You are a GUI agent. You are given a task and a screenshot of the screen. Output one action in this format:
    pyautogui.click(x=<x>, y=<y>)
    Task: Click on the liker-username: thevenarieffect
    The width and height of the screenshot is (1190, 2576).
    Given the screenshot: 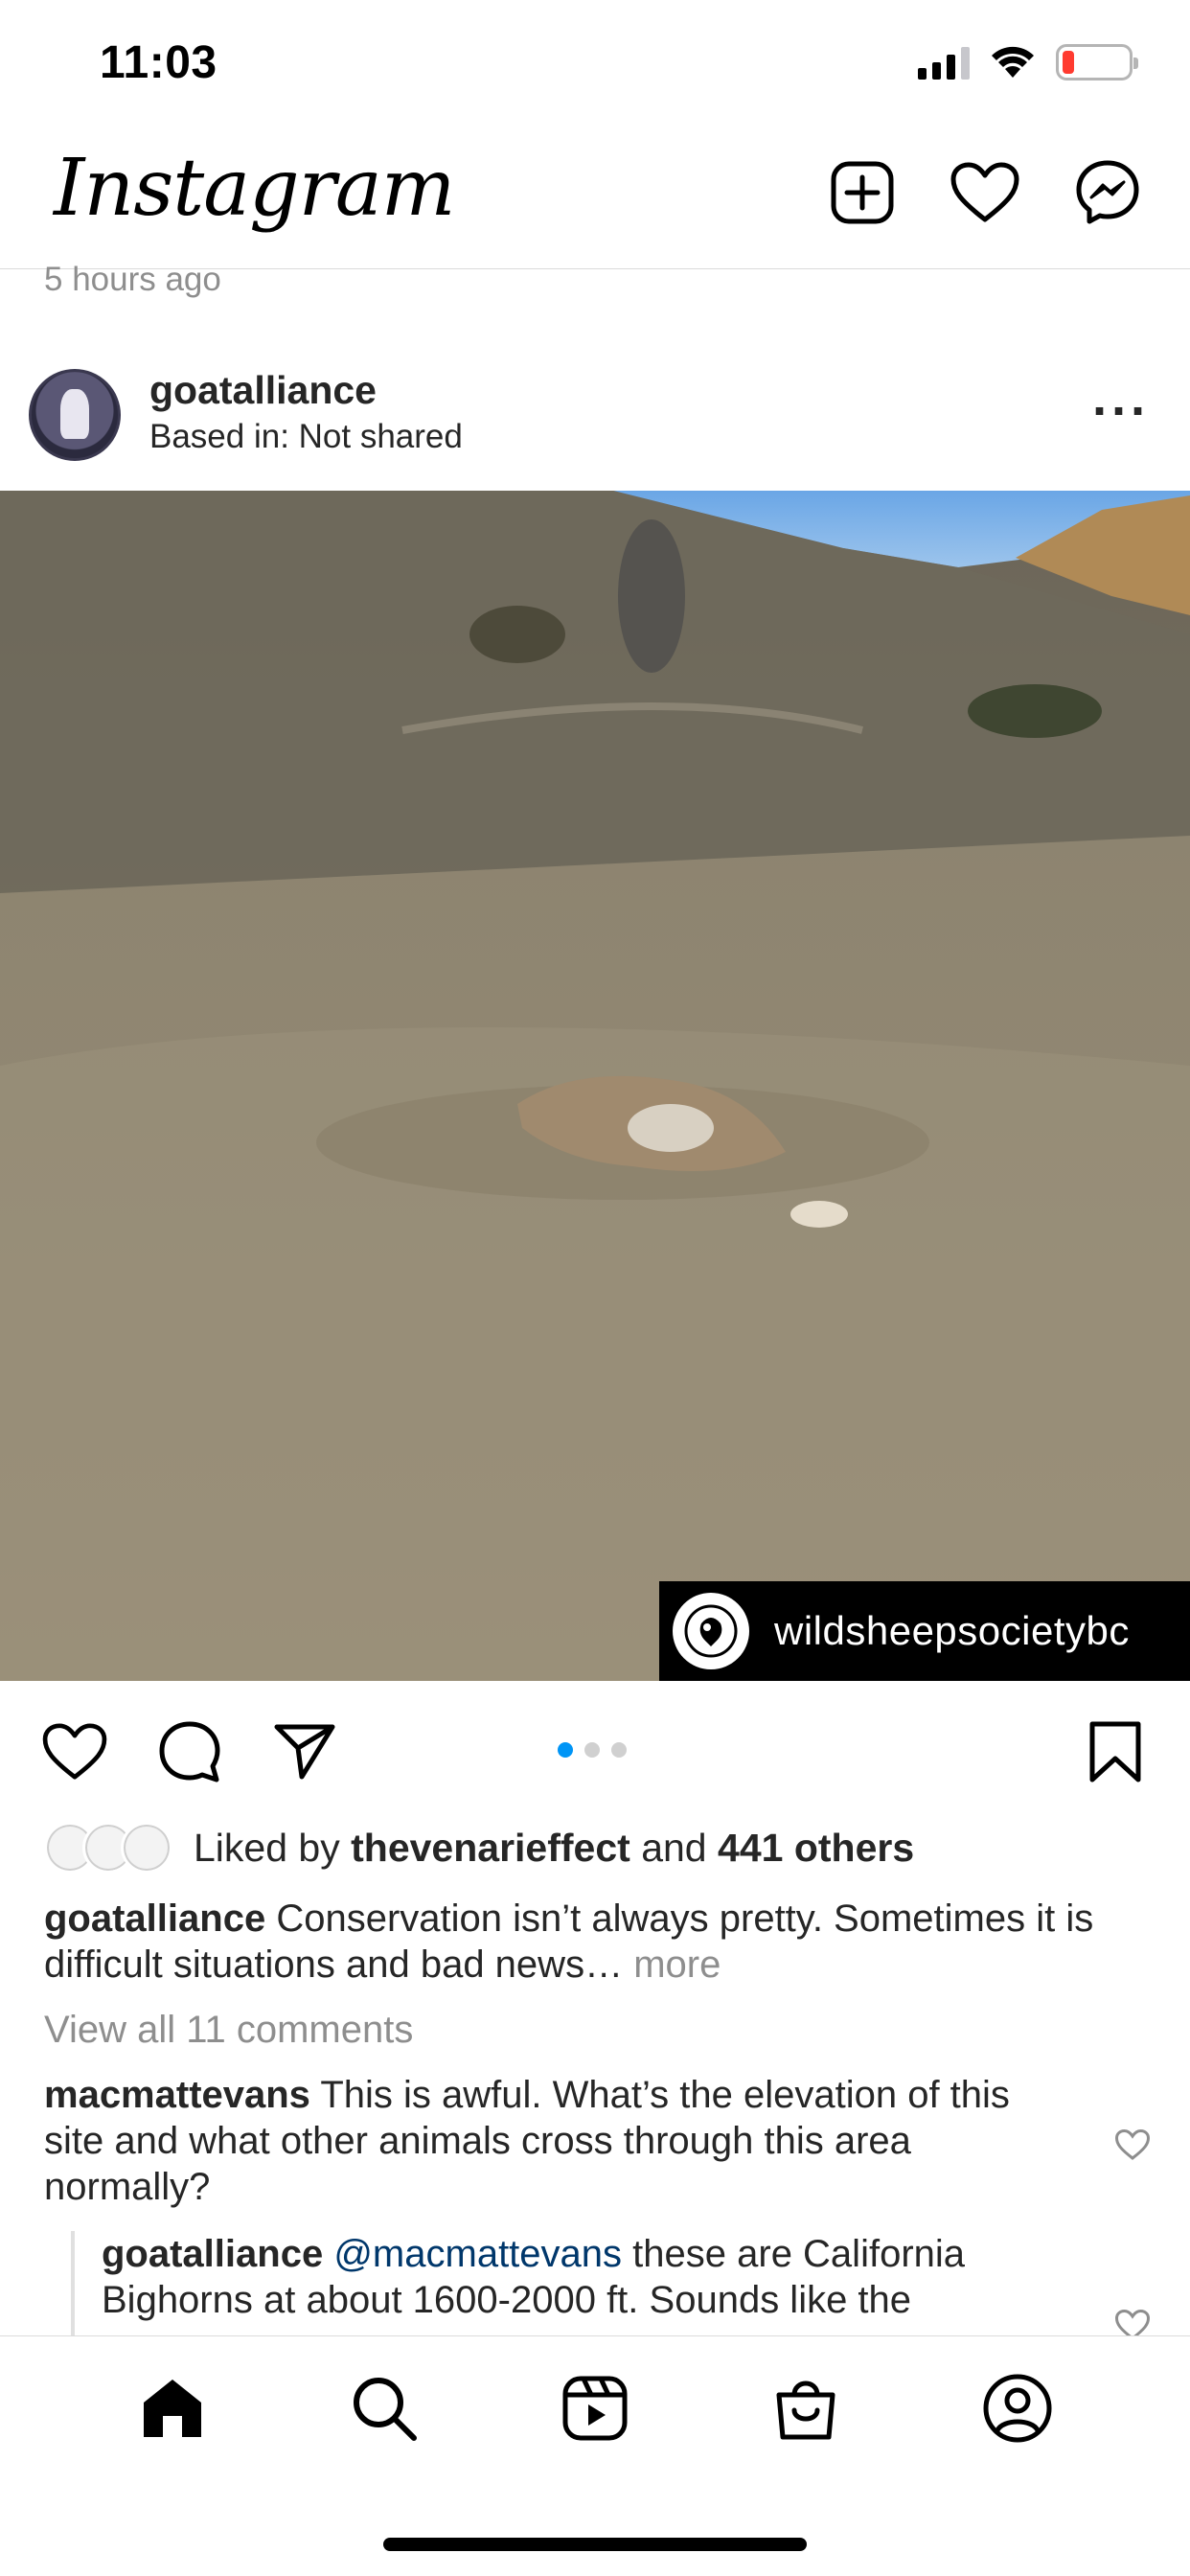 What is the action you would take?
    pyautogui.click(x=491, y=1848)
    